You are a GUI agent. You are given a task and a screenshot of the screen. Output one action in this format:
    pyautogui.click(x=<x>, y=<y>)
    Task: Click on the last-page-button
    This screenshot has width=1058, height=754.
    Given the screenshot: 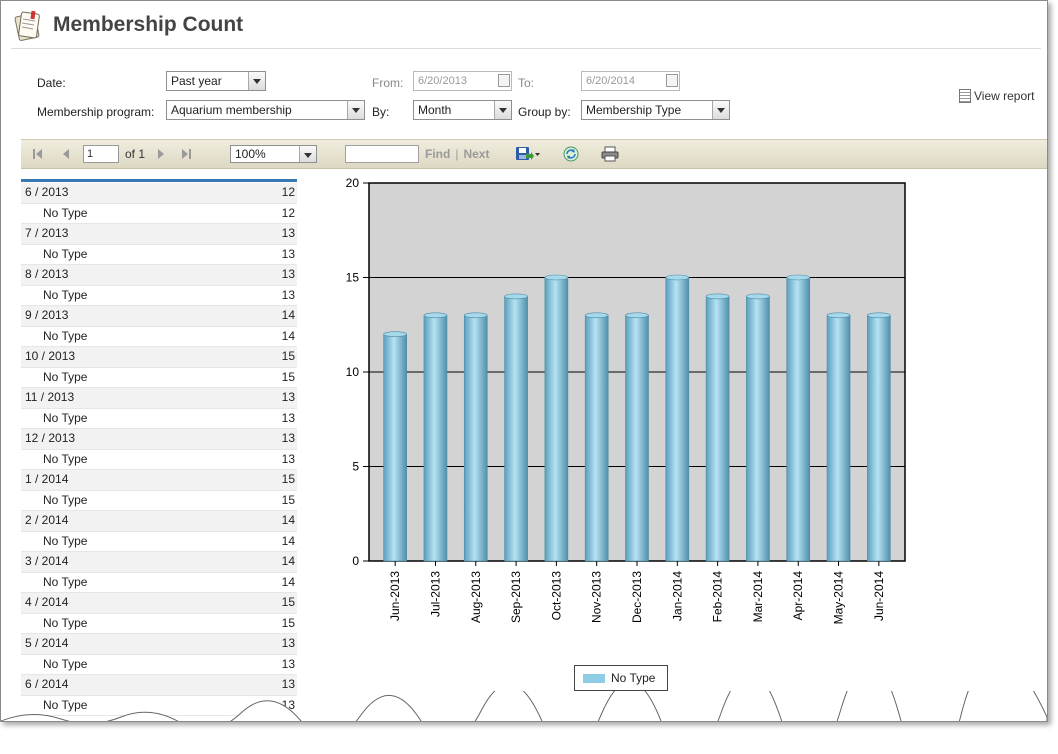 What is the action you would take?
    pyautogui.click(x=186, y=154)
    